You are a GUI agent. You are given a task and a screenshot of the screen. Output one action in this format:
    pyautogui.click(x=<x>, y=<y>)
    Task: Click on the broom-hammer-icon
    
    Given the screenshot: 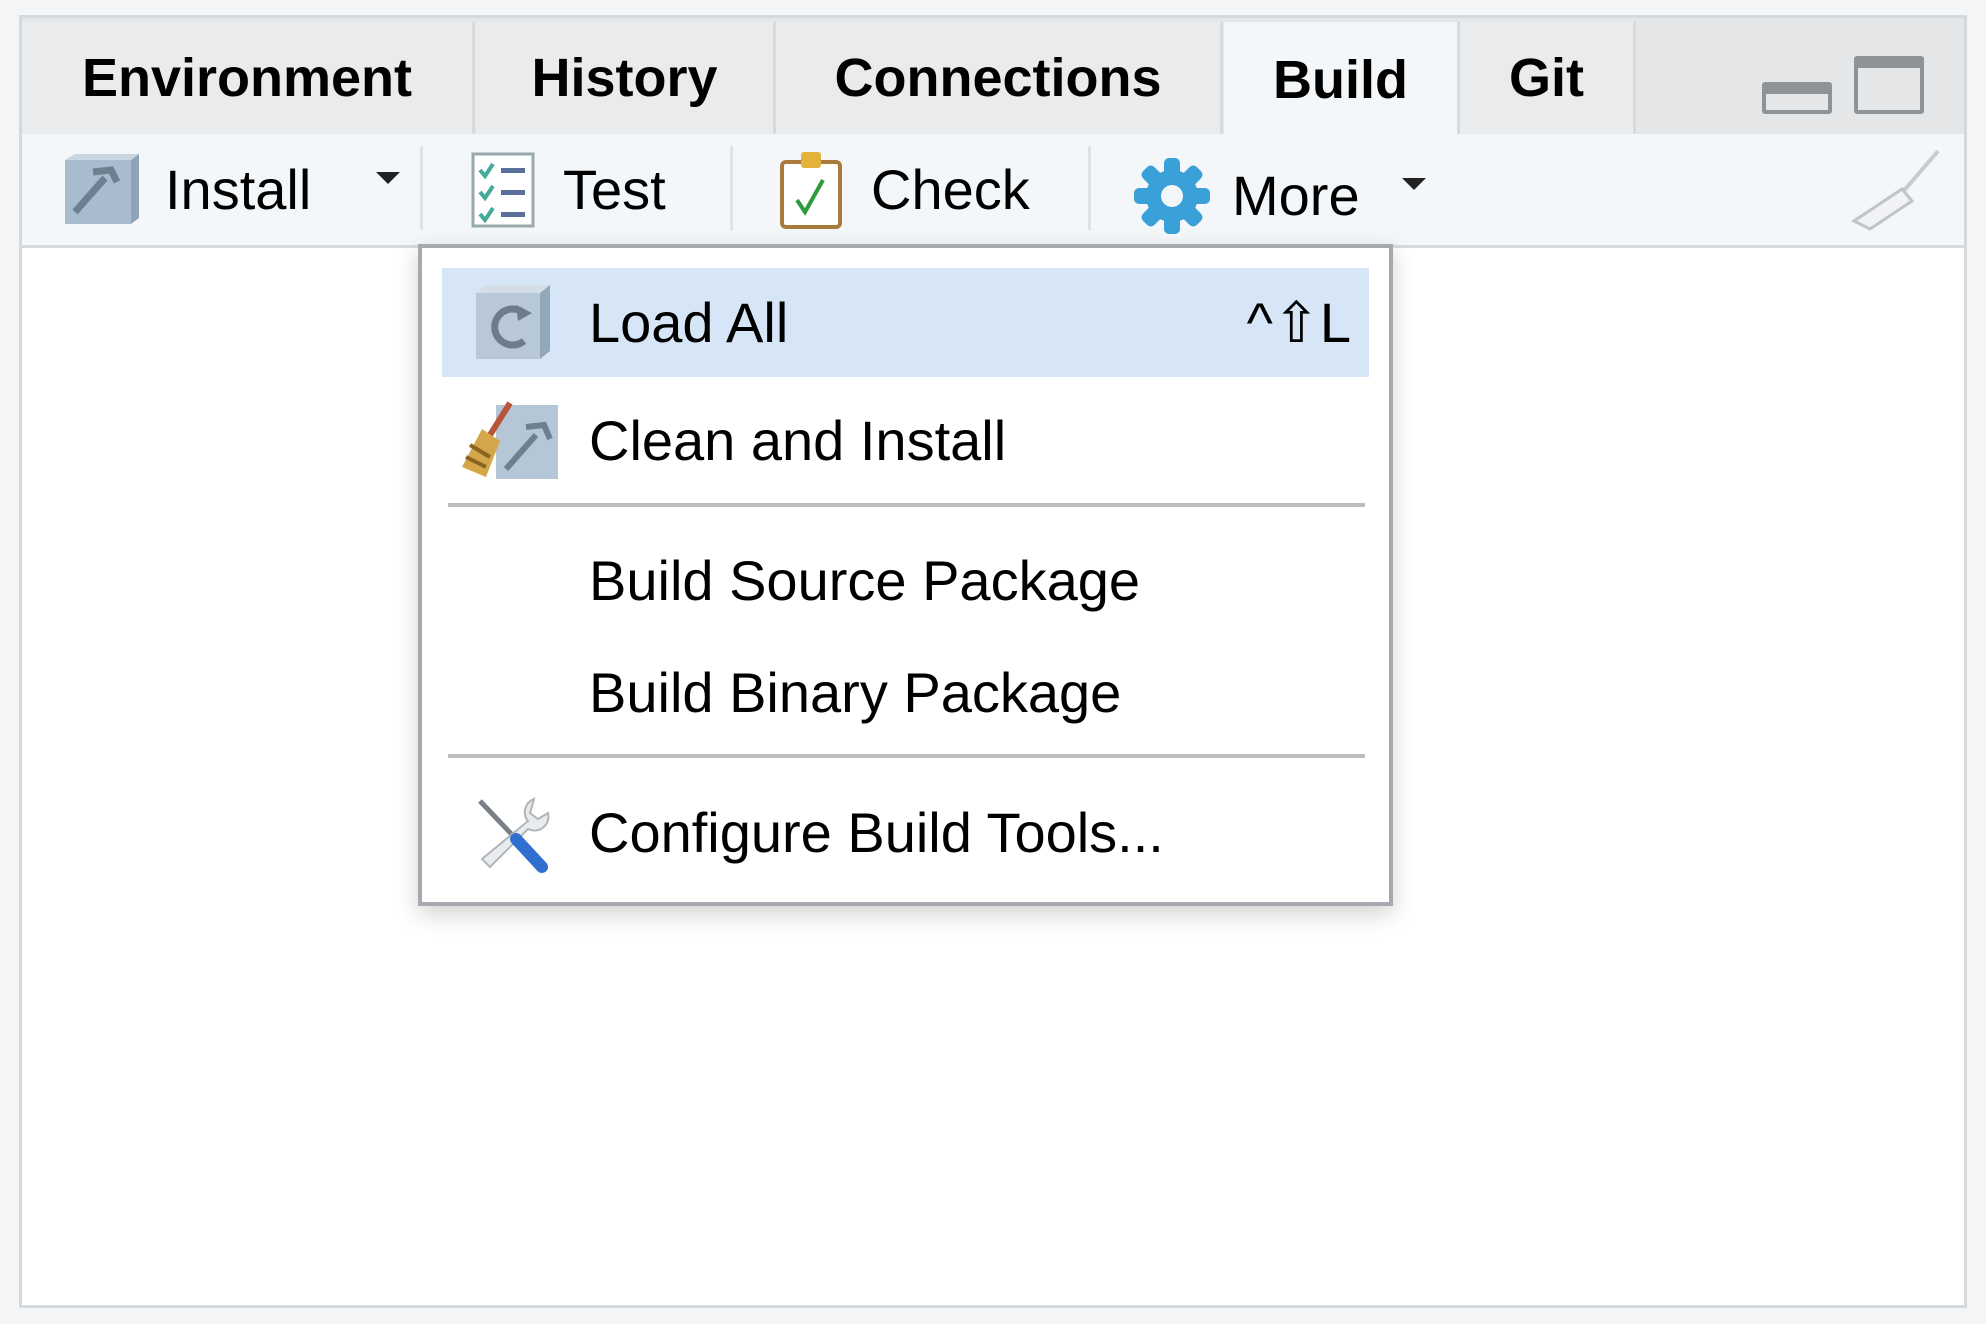 What is the action you would take?
    pyautogui.click(x=510, y=439)
    